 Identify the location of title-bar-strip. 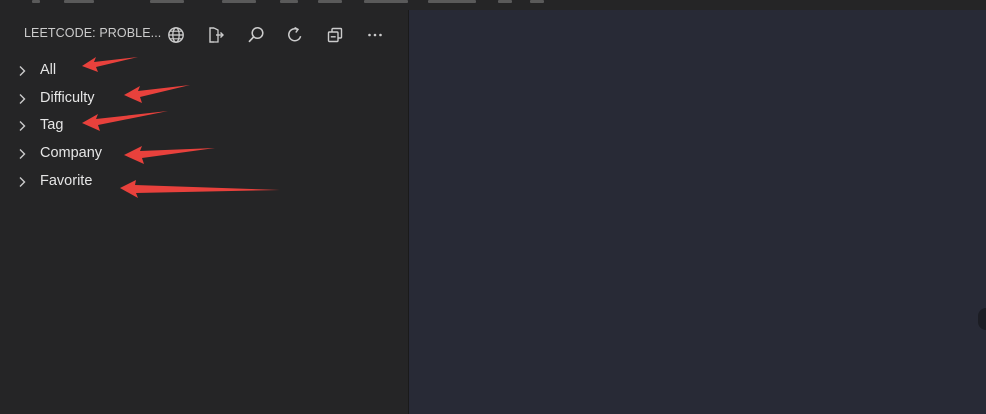
(493, 5).